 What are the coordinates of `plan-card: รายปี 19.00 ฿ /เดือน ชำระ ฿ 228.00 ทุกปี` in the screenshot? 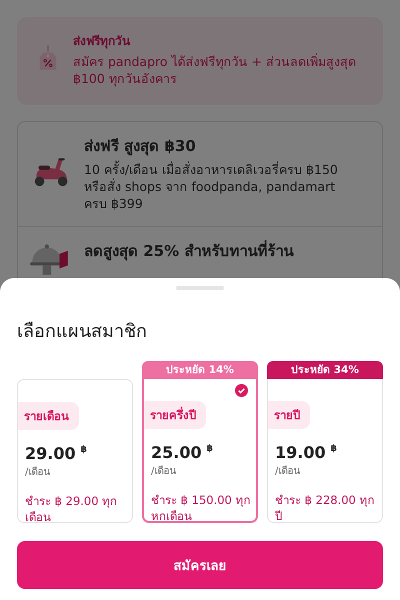 It's located at (325, 451).